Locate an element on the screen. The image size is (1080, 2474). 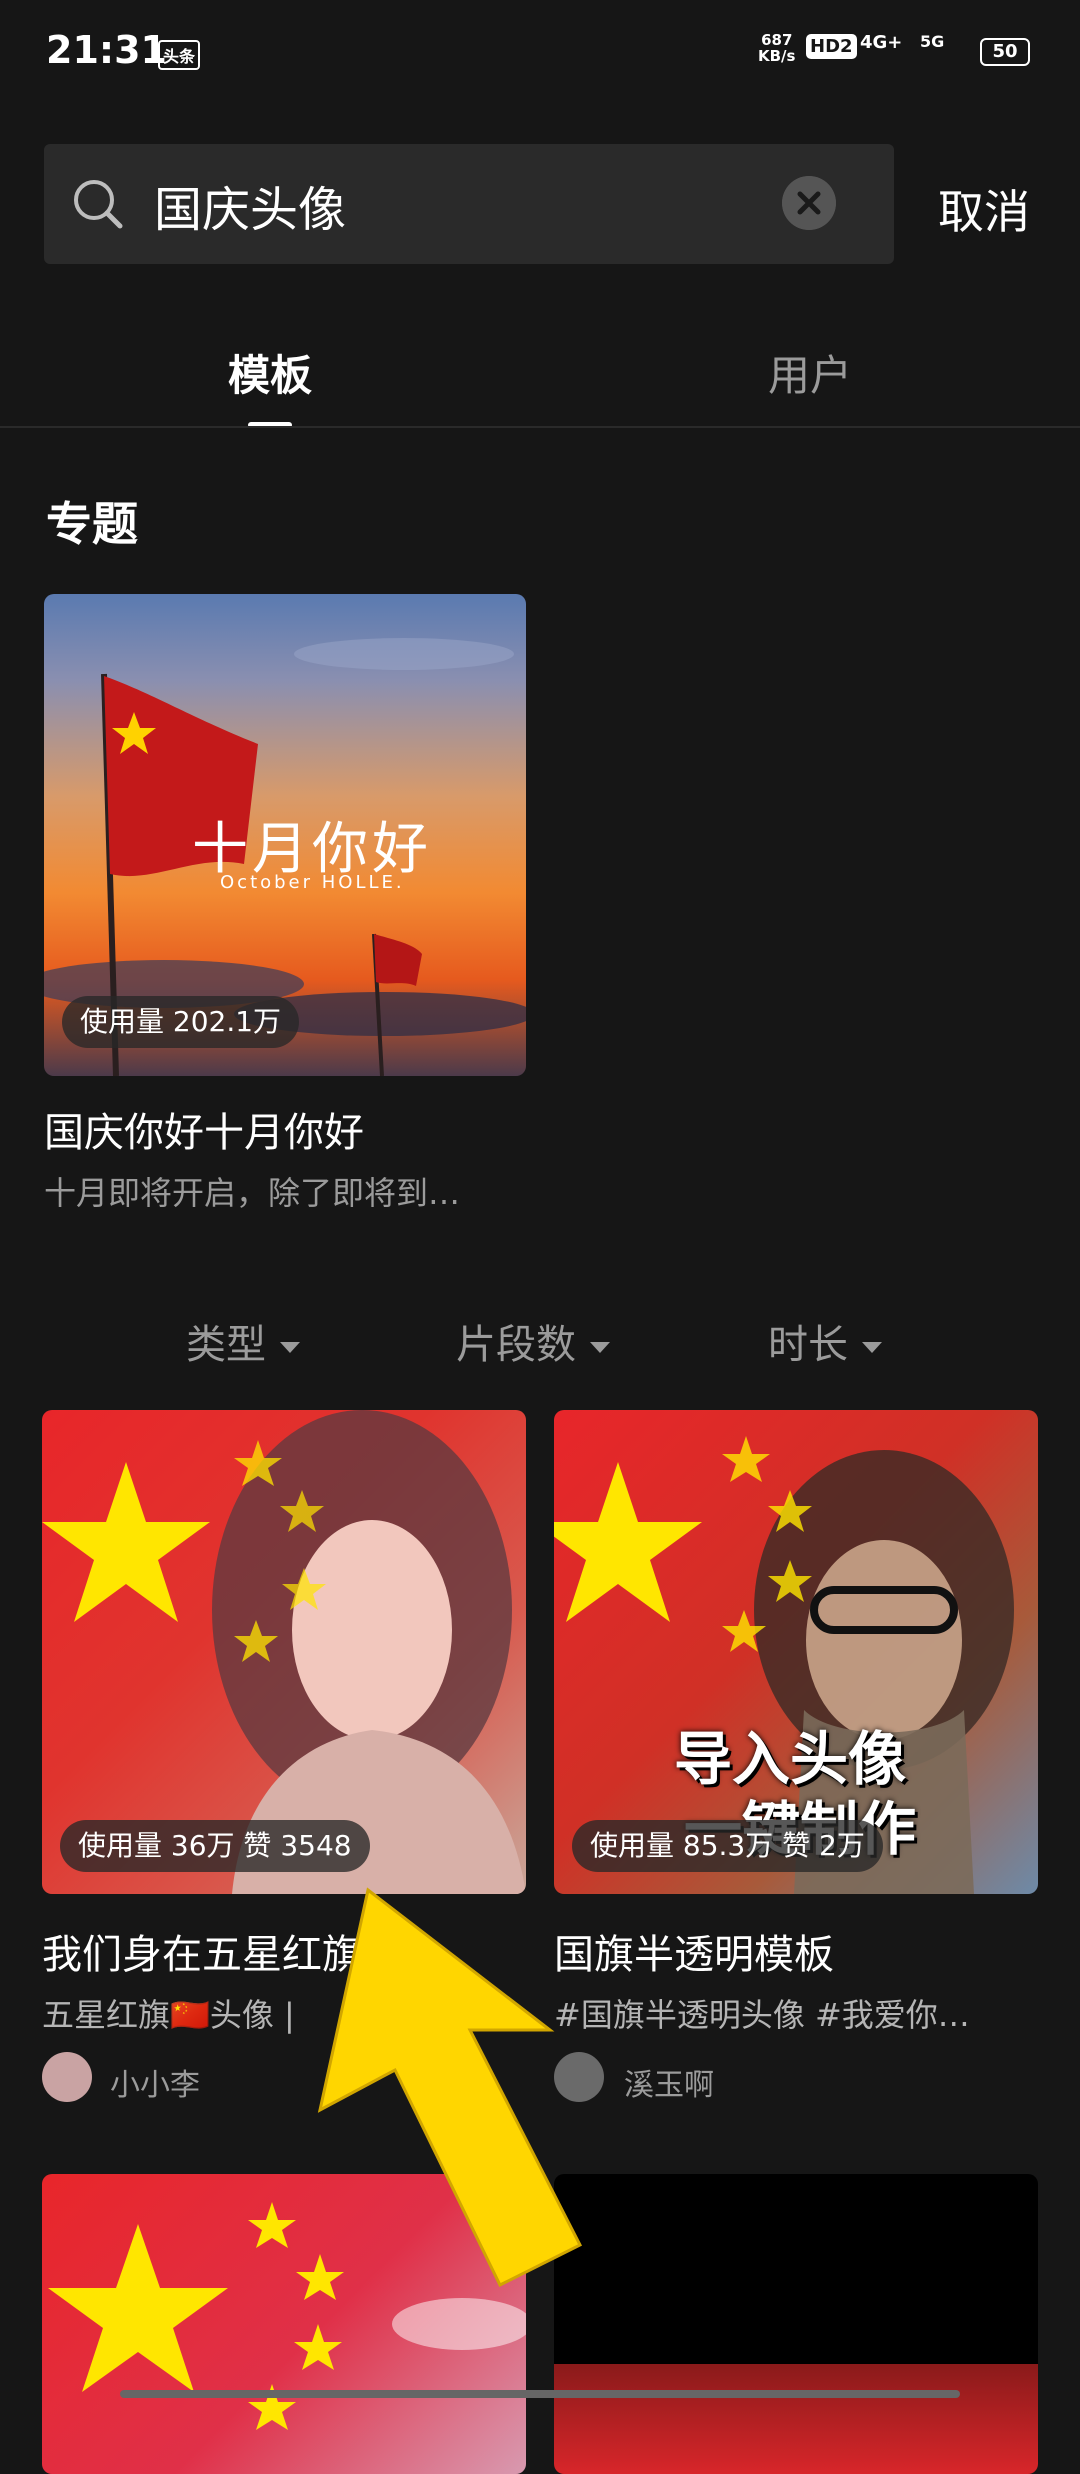
signal-5g-icon: 5G is located at coordinates (932, 41).